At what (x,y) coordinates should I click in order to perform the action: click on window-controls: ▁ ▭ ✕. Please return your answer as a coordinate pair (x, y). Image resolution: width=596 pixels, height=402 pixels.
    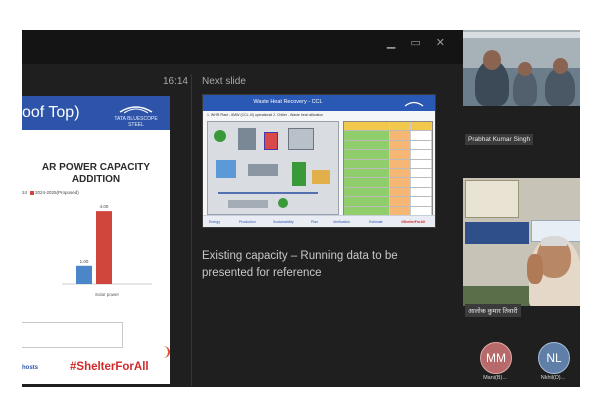
    Looking at the image, I should click on (419, 42).